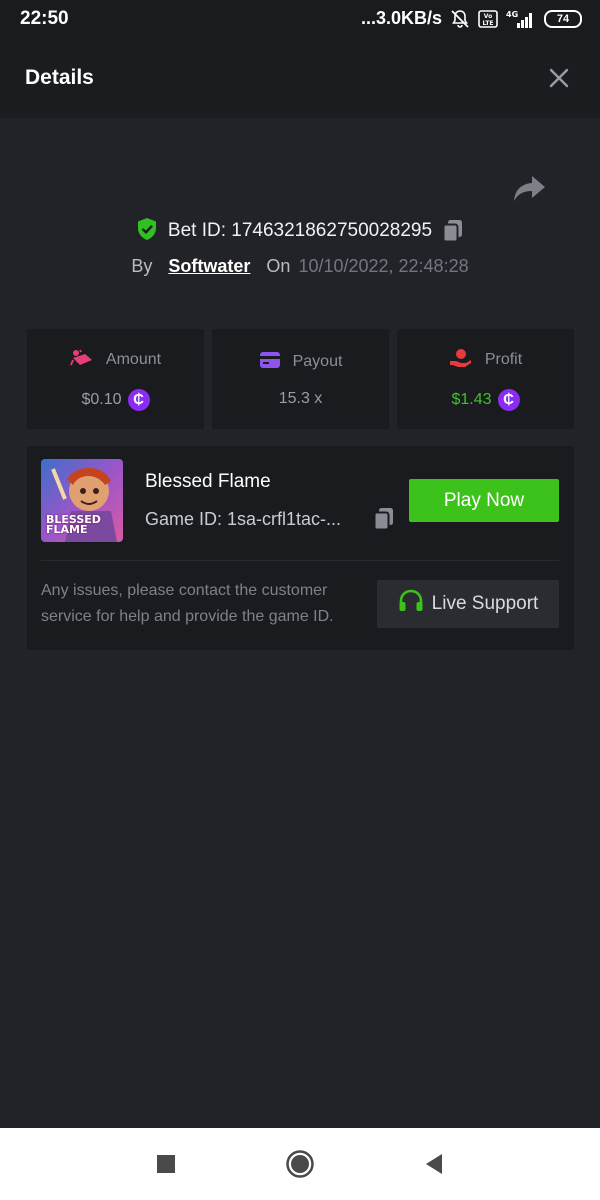  I want to click on circle-icon, so click(300, 1164).